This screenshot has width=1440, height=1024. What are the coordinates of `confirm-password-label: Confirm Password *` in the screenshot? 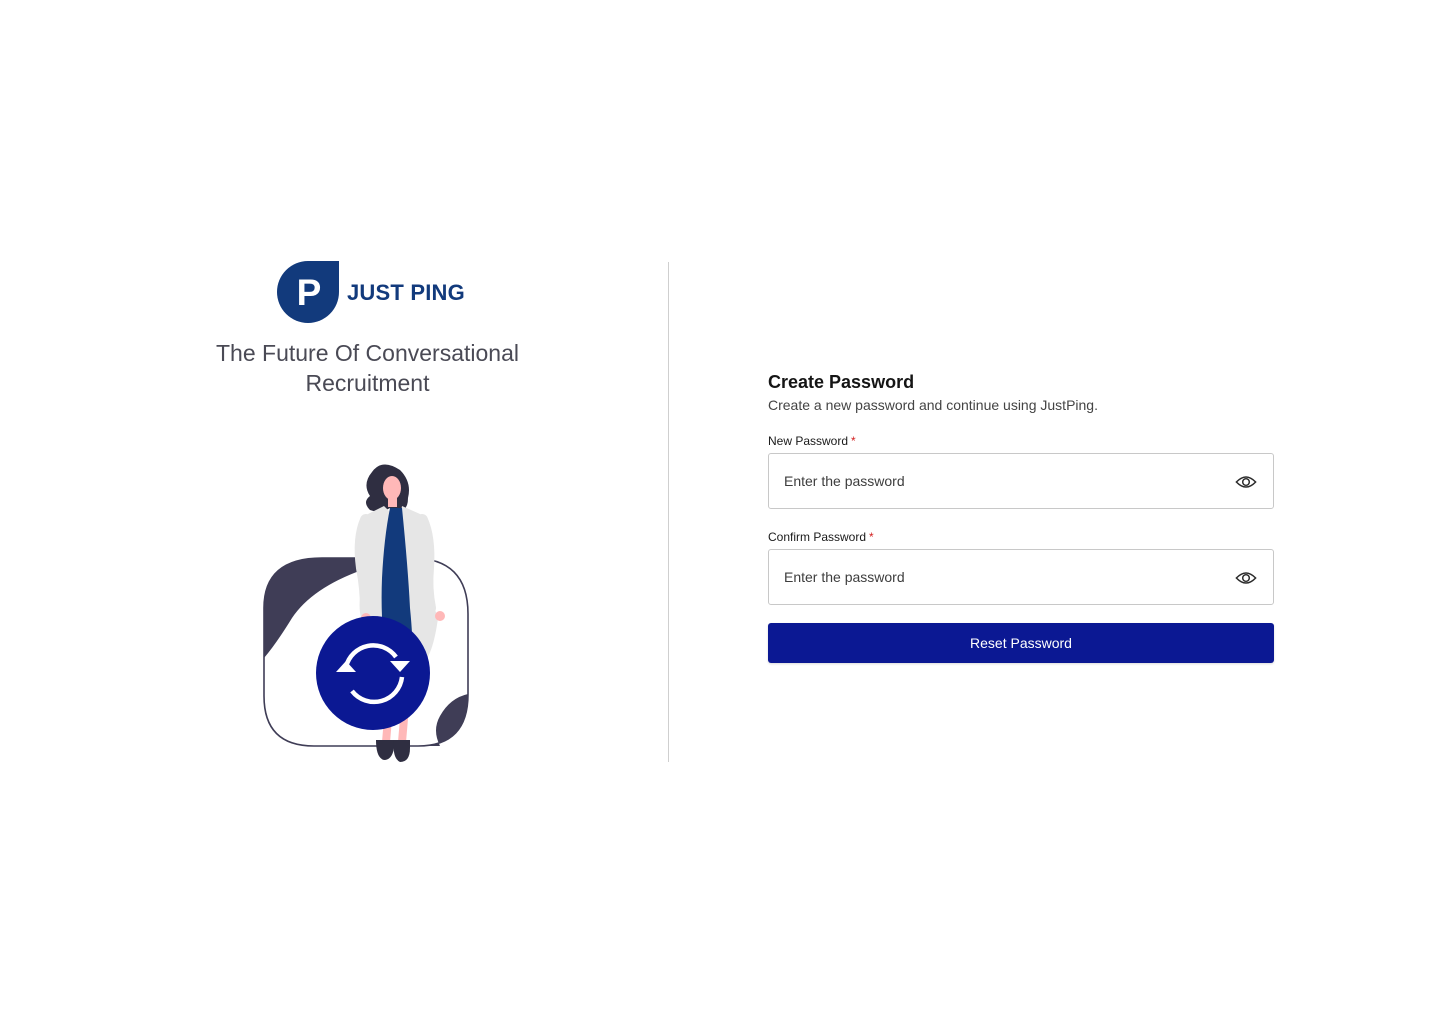 It's located at (1021, 537).